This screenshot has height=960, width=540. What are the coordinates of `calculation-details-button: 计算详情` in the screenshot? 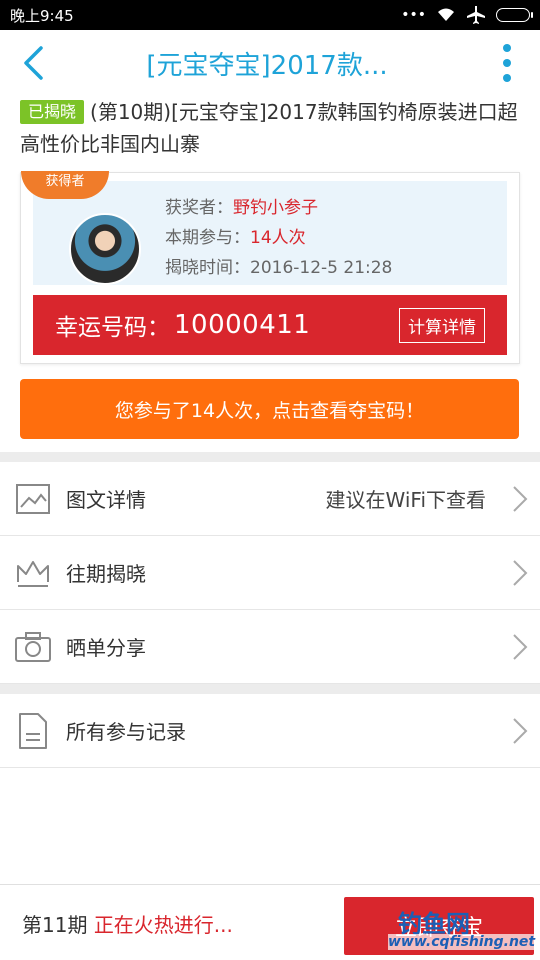 It's located at (442, 325).